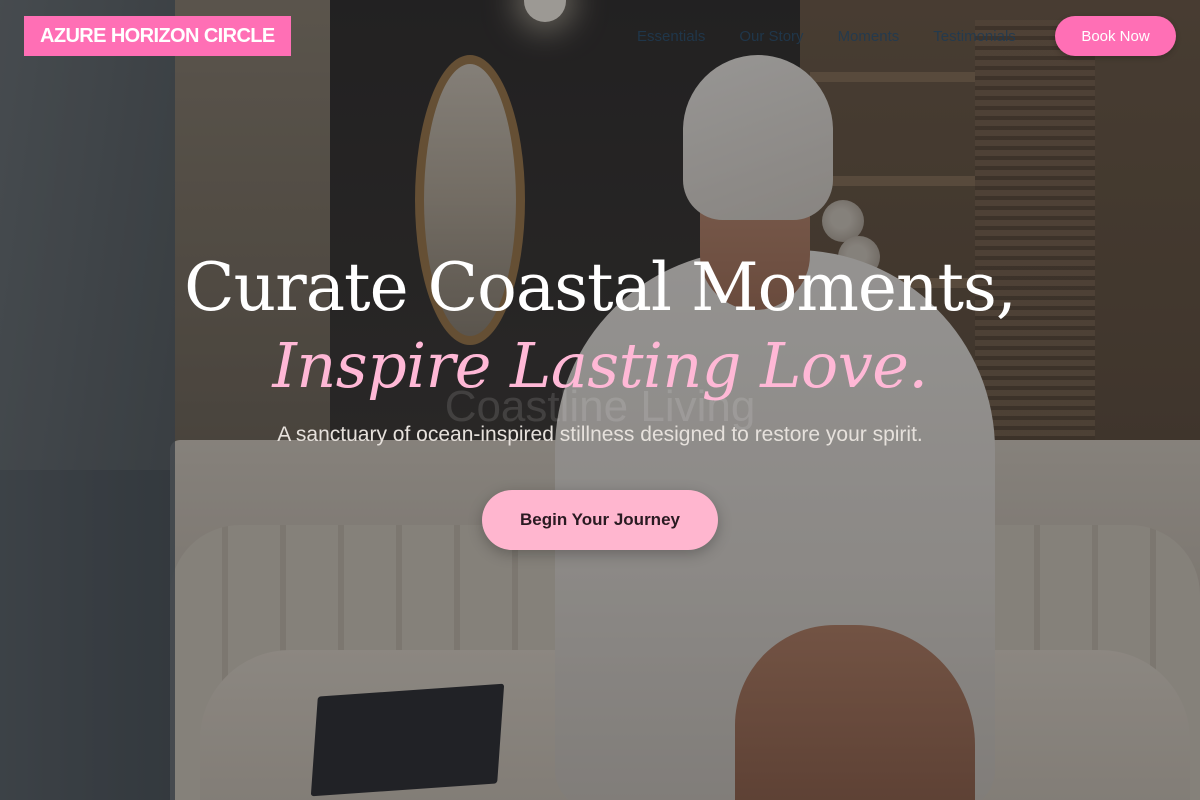 The image size is (1200, 800). What do you see at coordinates (600, 287) in the screenshot?
I see `headline-line-1: Curate Coastal Moments,` at bounding box center [600, 287].